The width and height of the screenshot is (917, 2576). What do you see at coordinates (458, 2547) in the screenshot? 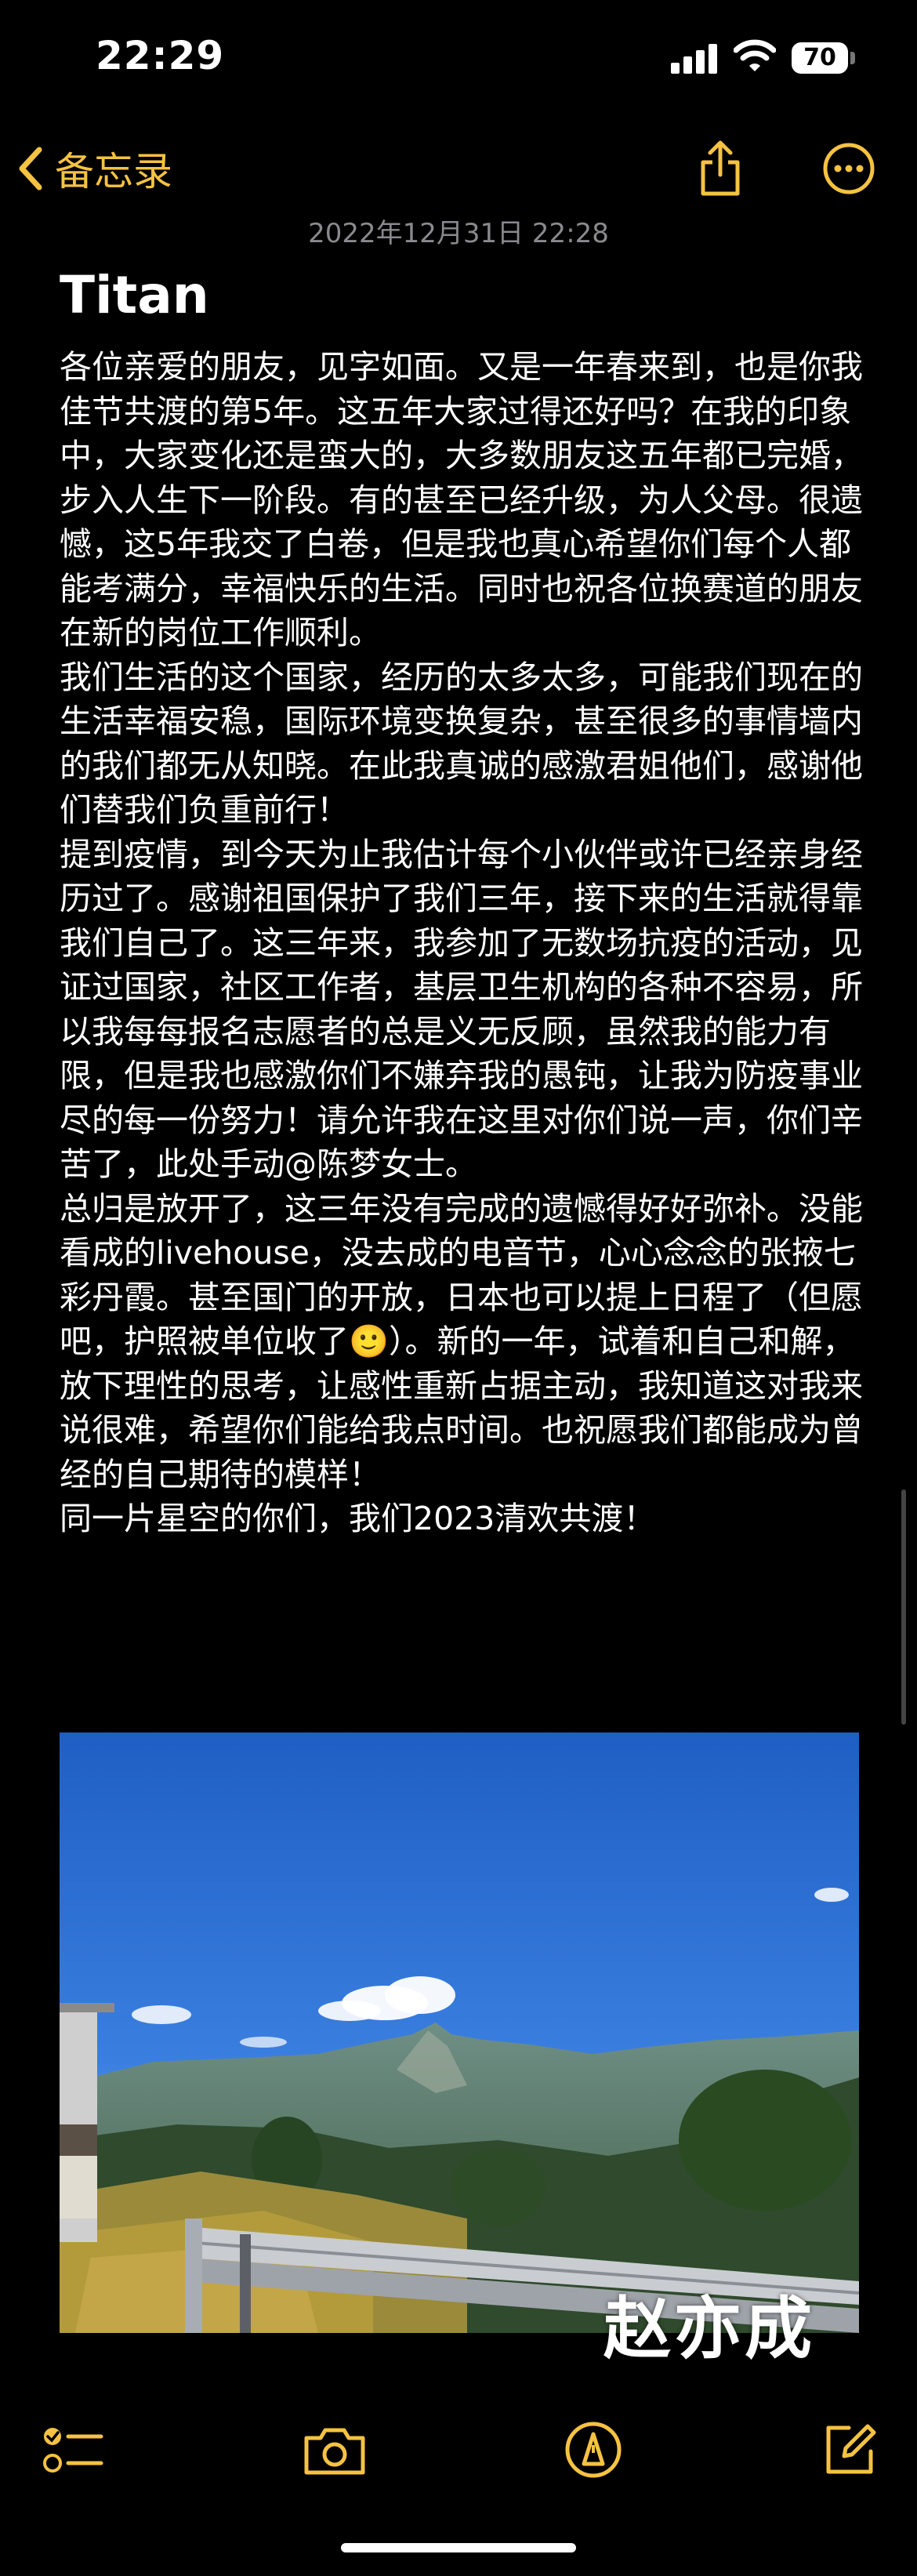
I see `home-indicator` at bounding box center [458, 2547].